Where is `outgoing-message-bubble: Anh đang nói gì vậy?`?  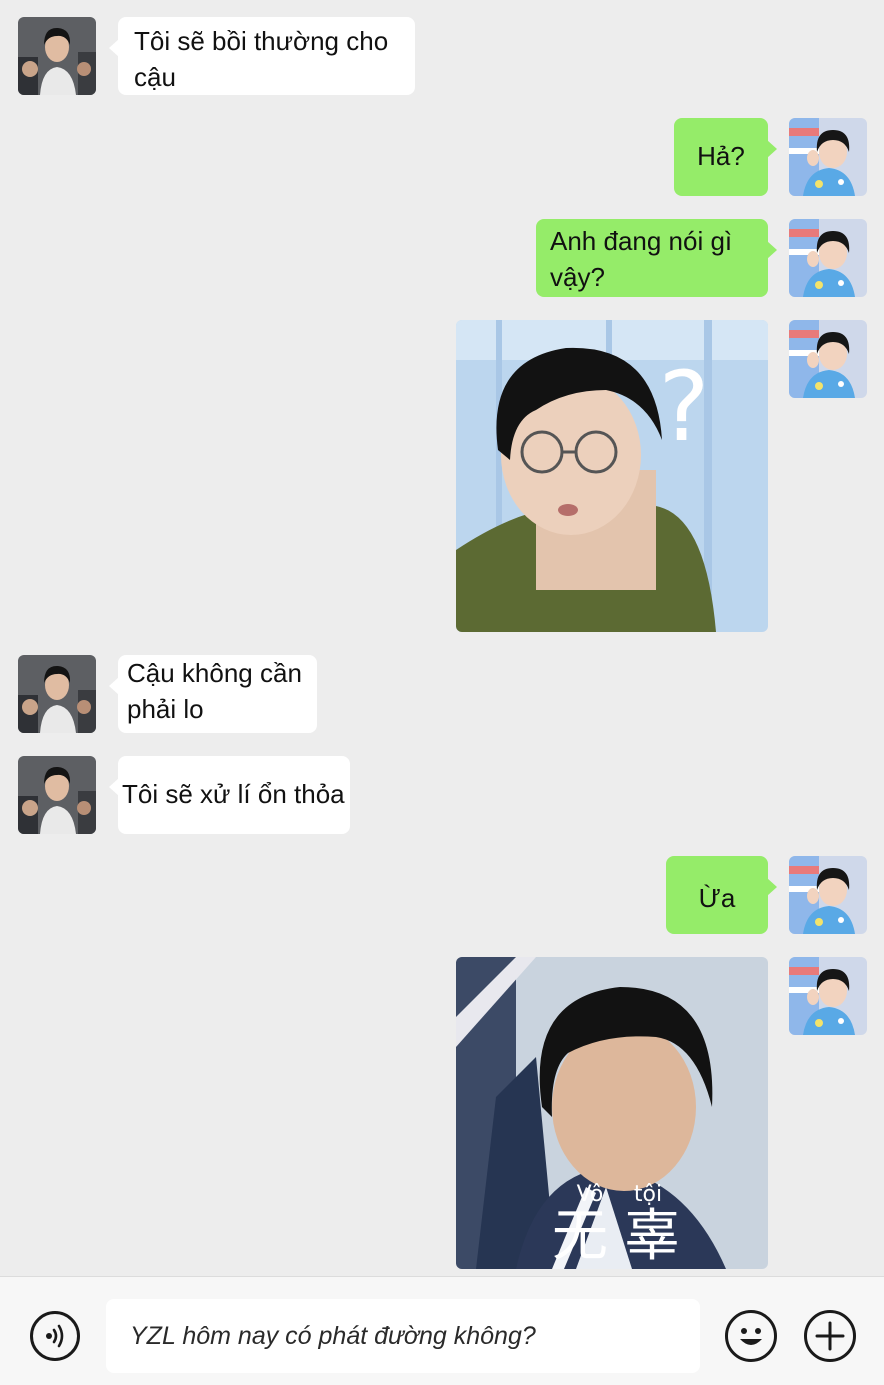
outgoing-message-bubble: Anh đang nói gì vậy? is located at coordinates (656, 258).